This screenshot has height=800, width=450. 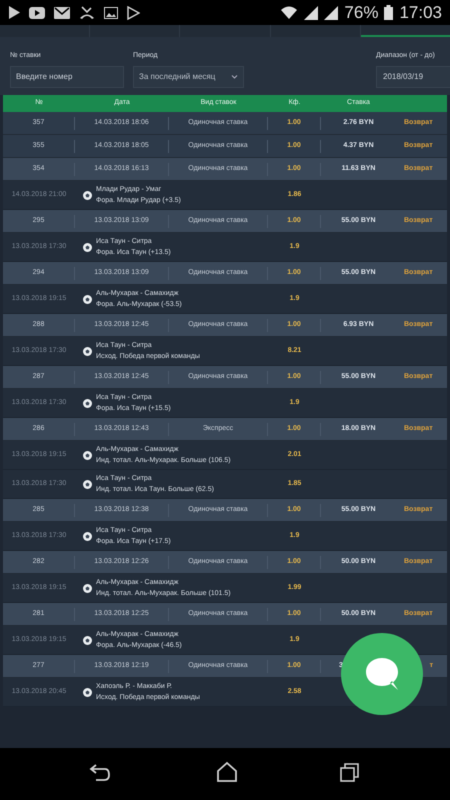 What do you see at coordinates (382, 674) in the screenshot?
I see `chat-bubble-icon` at bounding box center [382, 674].